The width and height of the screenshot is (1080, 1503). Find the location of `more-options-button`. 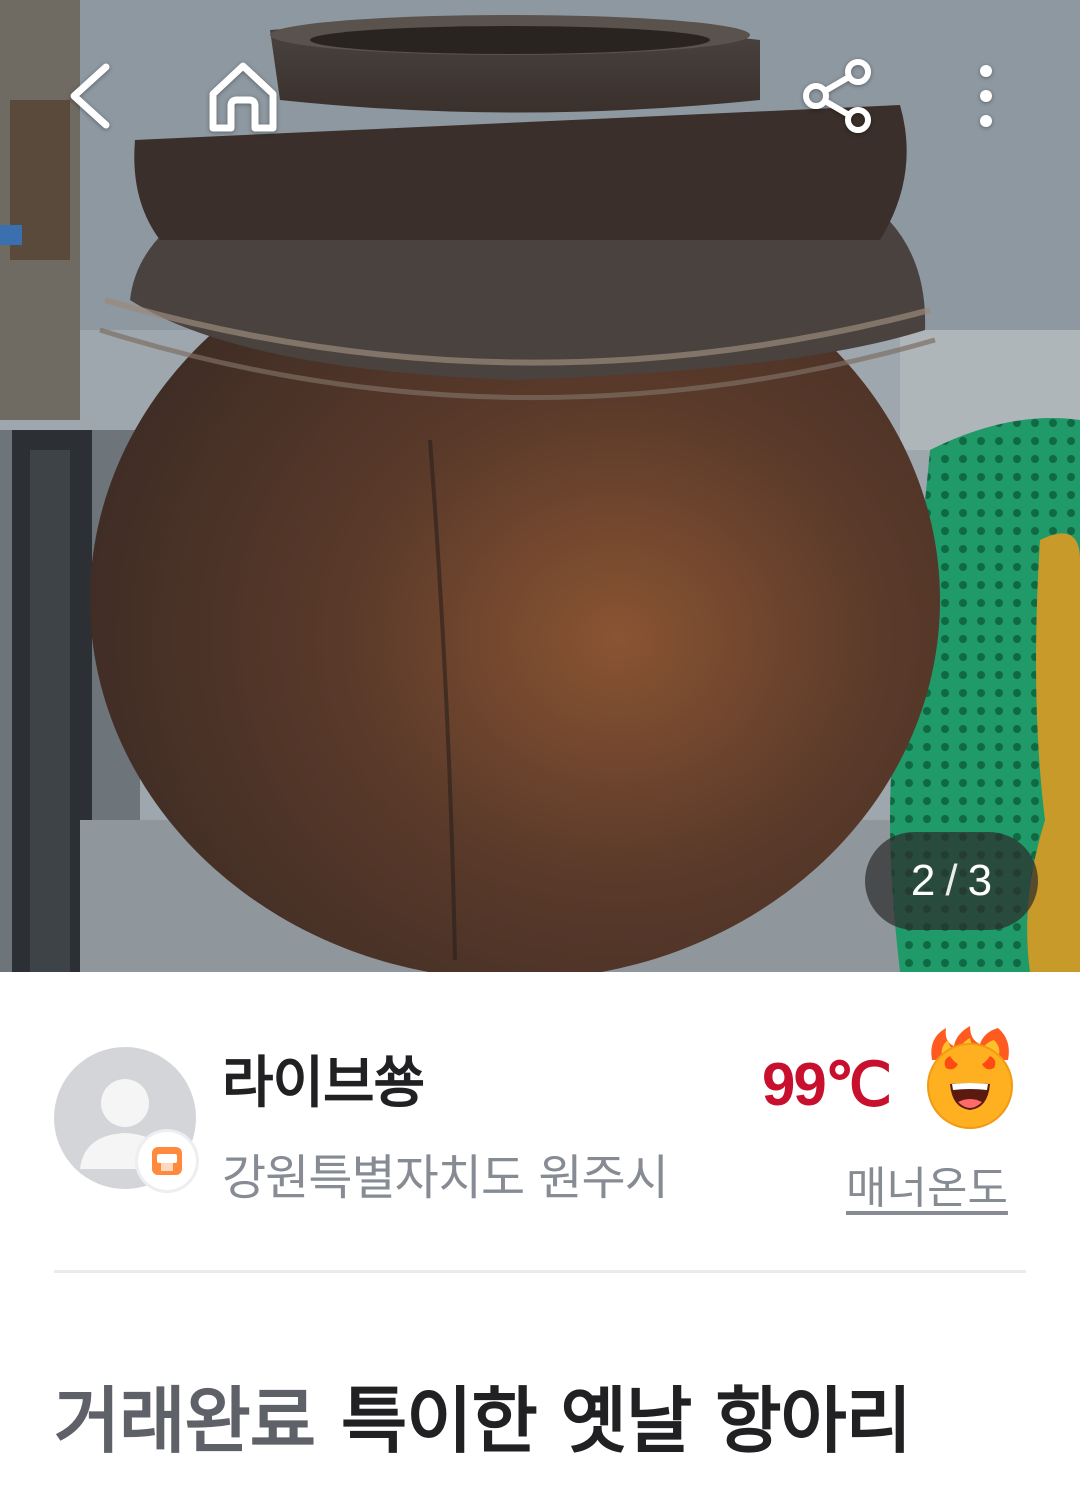

more-options-button is located at coordinates (986, 96).